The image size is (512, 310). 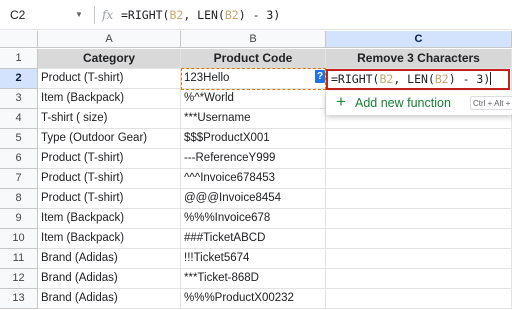 I want to click on row-header: 2, so click(x=19, y=79).